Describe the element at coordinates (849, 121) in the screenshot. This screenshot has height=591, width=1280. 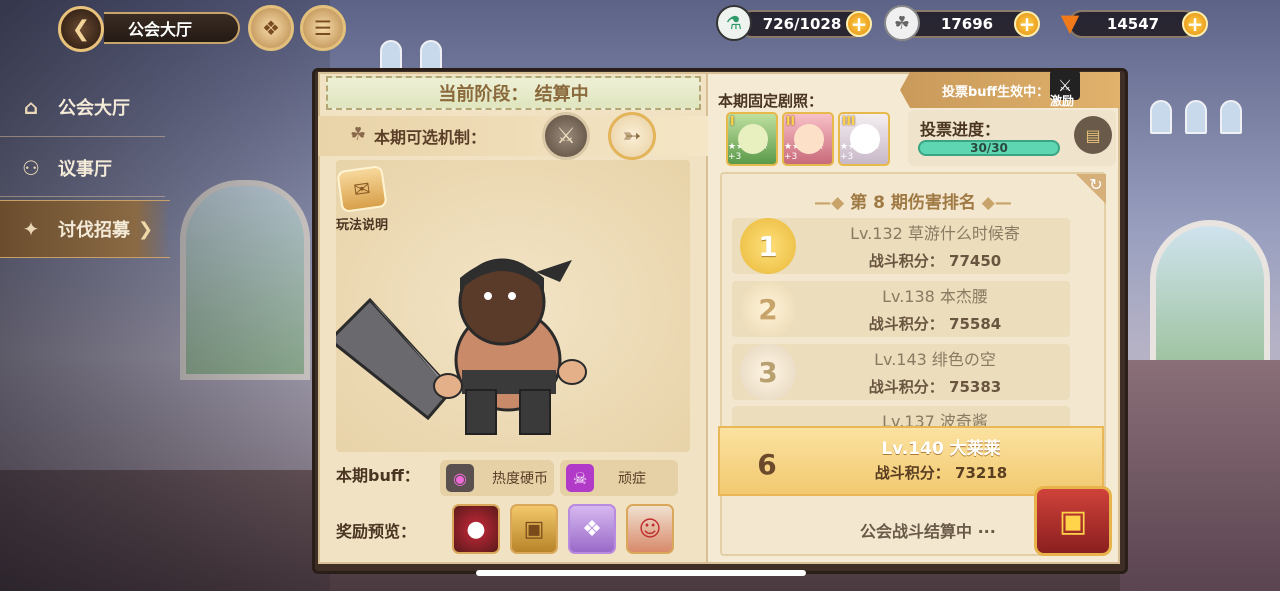
I see `hero-rank: III` at that location.